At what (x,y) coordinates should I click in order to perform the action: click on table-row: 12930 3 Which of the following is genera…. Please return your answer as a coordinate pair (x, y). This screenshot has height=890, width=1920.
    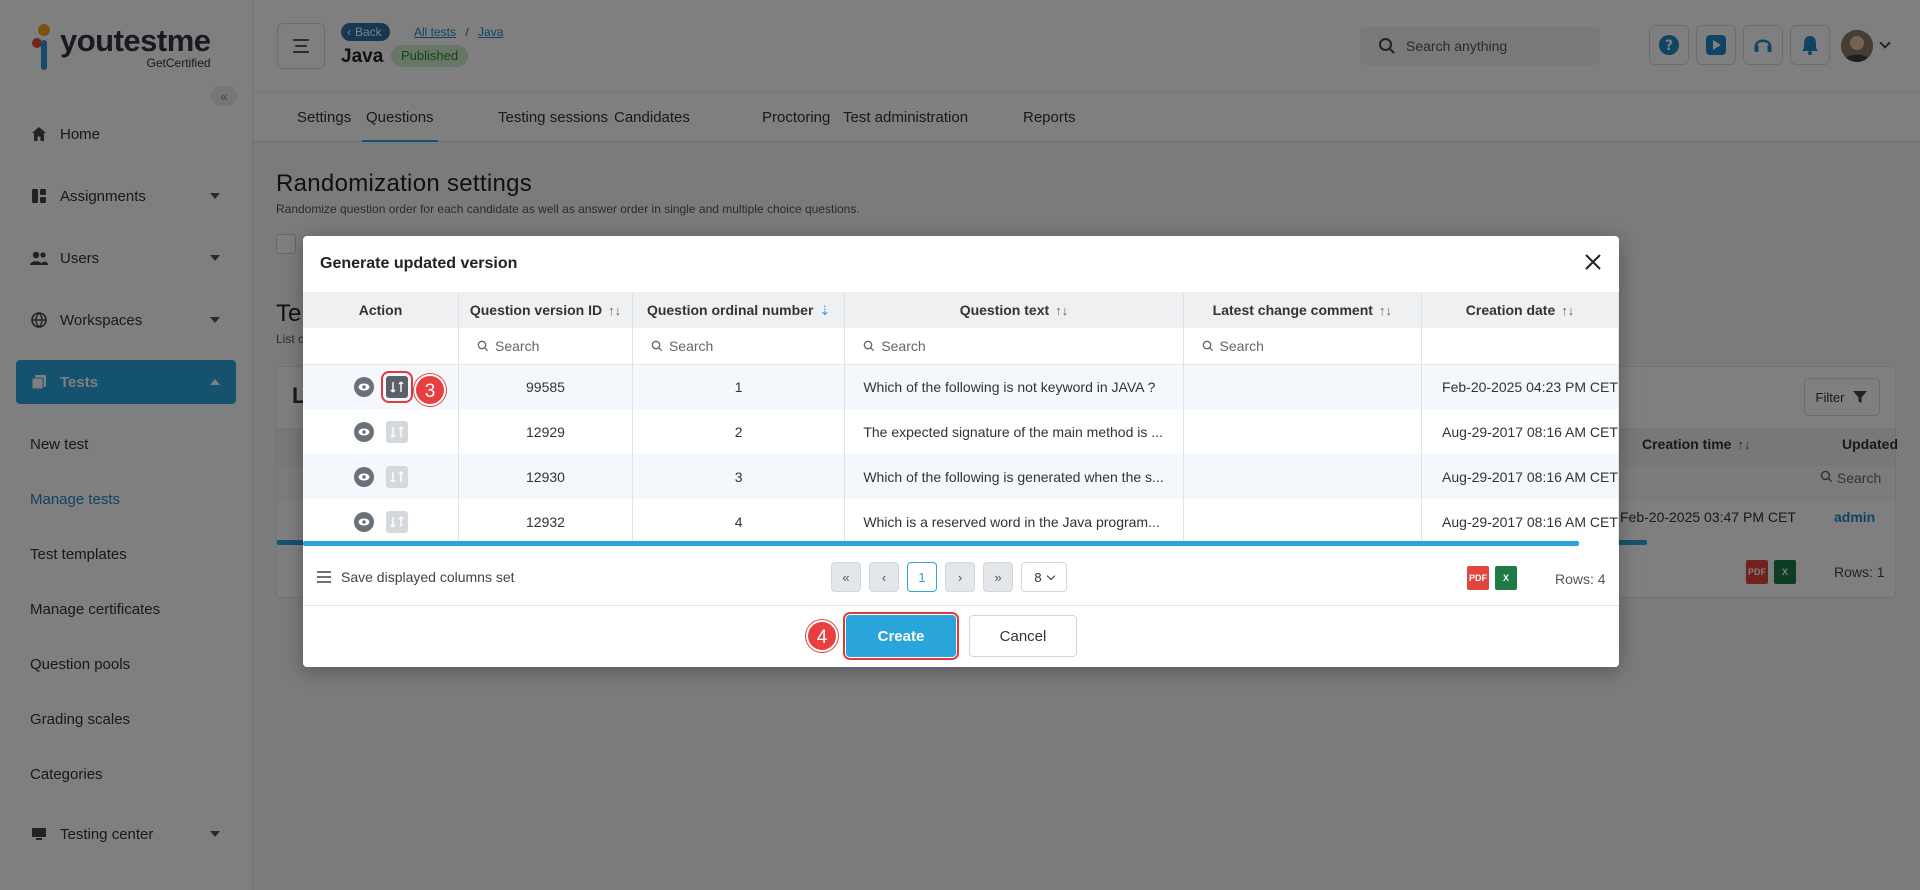
    Looking at the image, I should click on (961, 476).